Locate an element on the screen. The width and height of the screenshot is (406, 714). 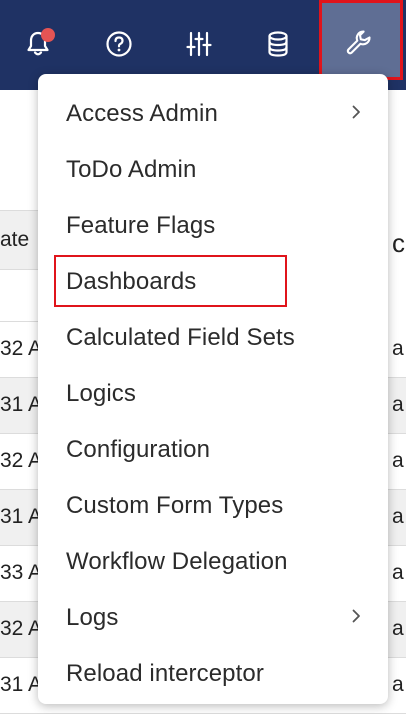
table-filter-cell is located at coordinates (20, 296).